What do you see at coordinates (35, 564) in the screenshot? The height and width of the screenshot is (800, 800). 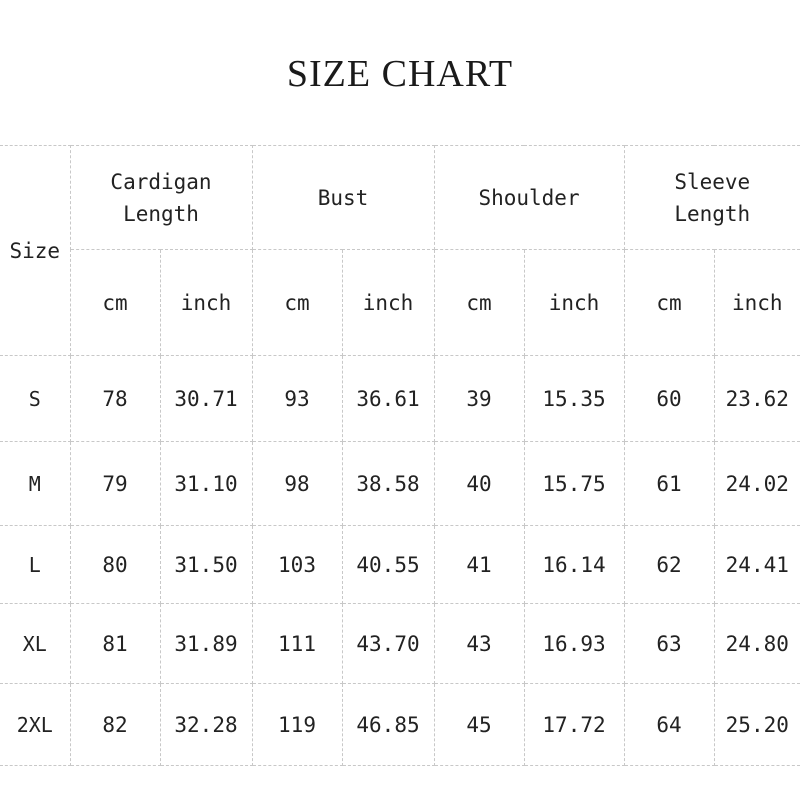 I see `size-label: L` at bounding box center [35, 564].